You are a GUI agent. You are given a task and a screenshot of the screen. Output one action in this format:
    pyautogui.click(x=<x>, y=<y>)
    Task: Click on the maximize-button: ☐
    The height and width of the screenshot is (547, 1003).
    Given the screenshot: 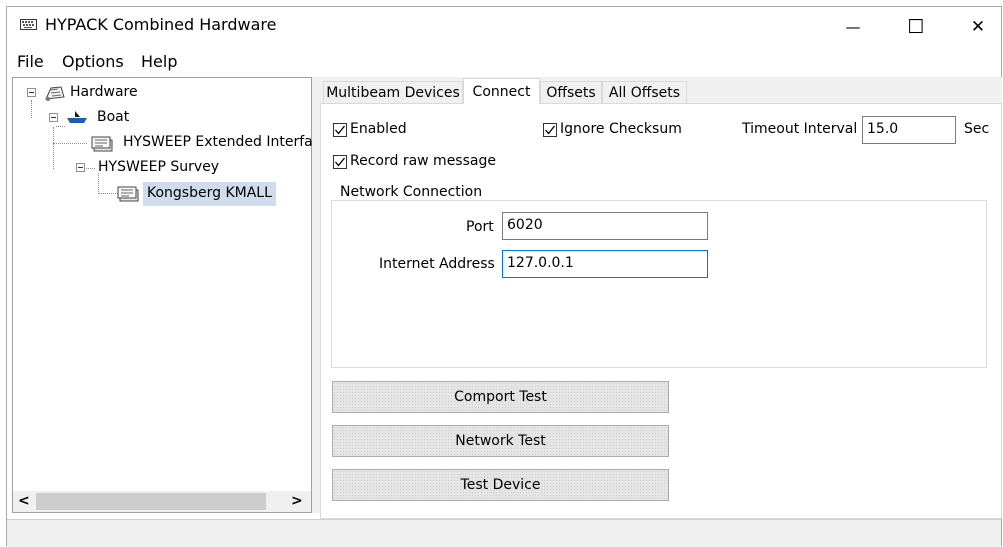 What is the action you would take?
    pyautogui.click(x=916, y=27)
    